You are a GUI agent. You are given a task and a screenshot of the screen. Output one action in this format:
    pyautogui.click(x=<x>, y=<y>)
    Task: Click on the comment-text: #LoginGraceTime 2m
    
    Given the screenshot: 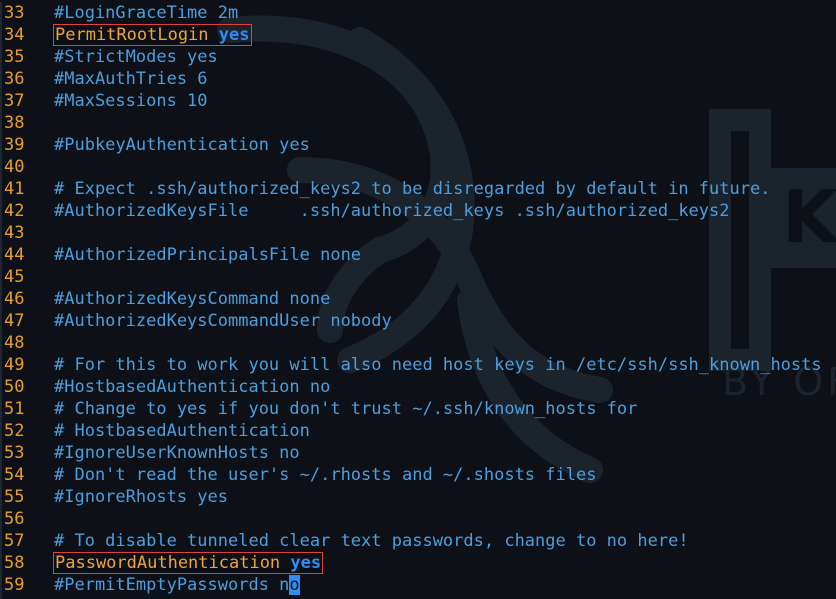 What is the action you would take?
    pyautogui.click(x=146, y=13)
    